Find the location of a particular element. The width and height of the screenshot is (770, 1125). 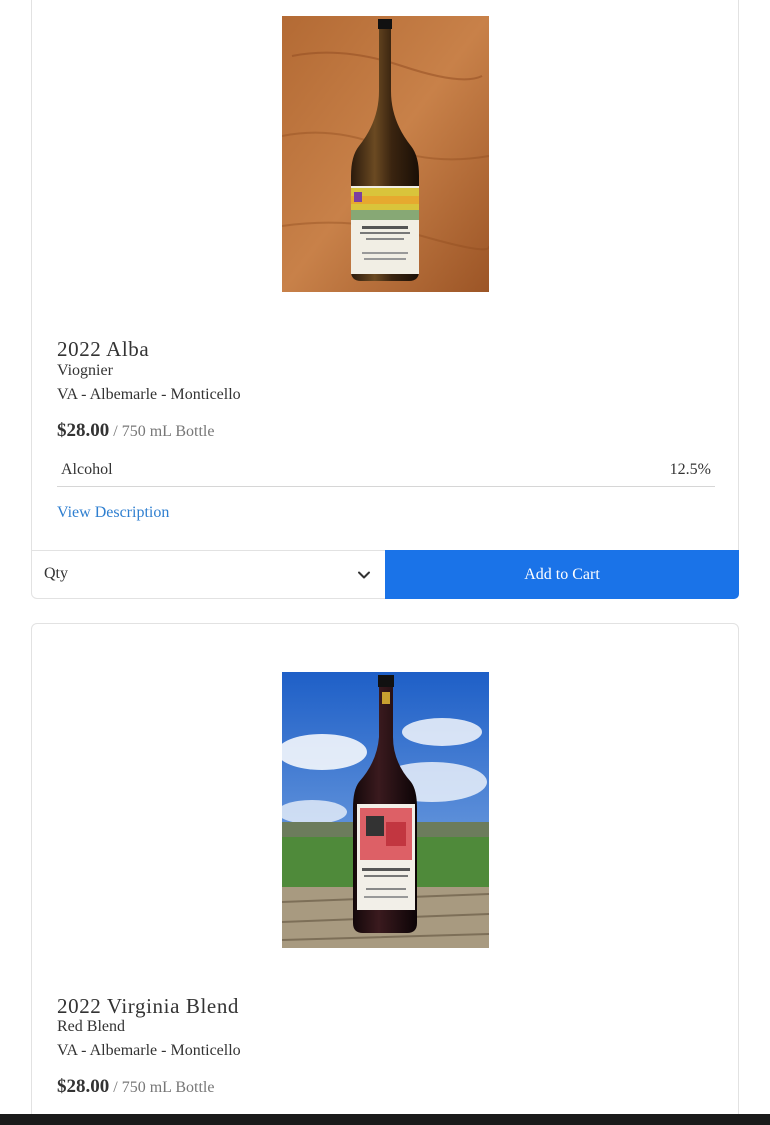

view-description-link: View Description is located at coordinates (113, 513).